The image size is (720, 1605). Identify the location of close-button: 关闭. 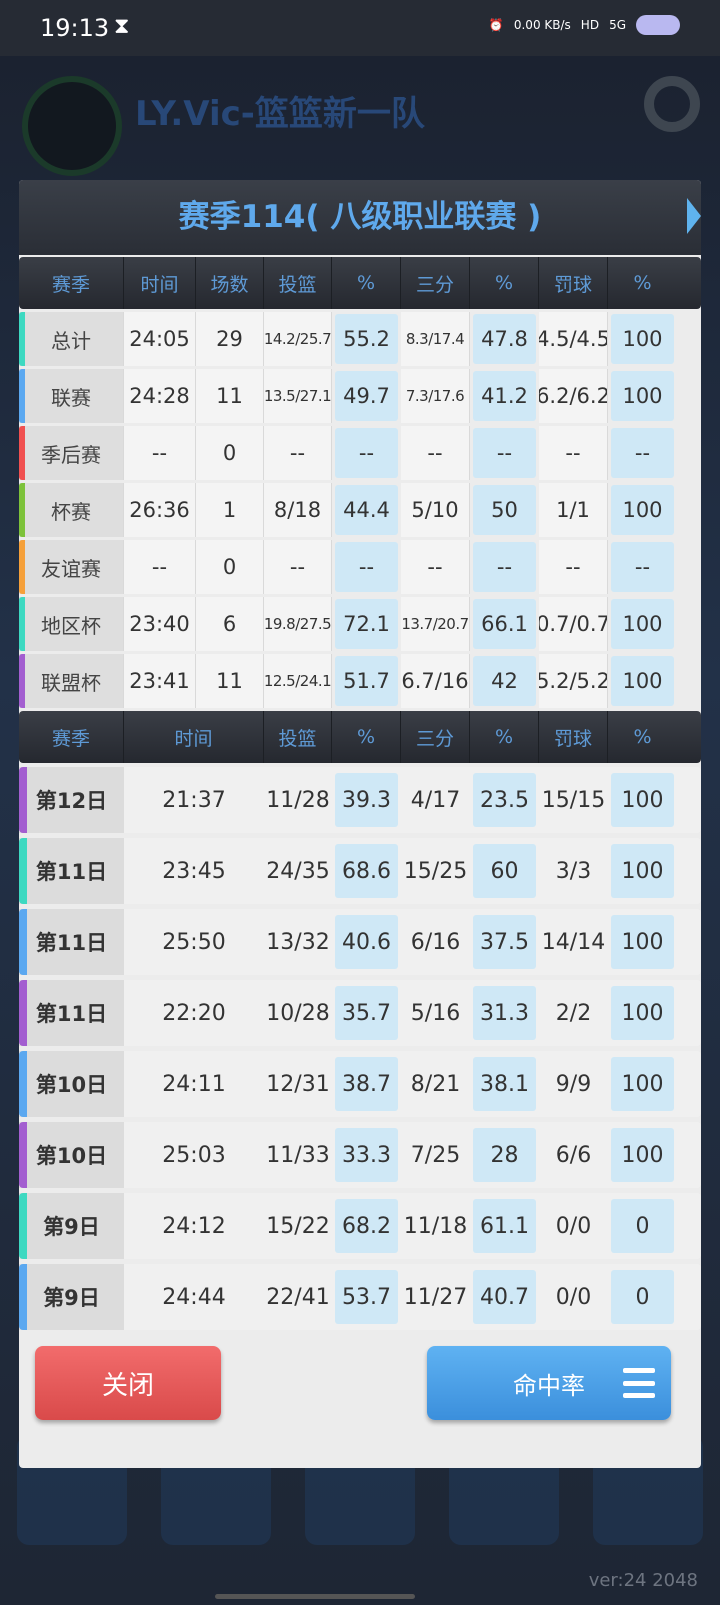
(128, 1383).